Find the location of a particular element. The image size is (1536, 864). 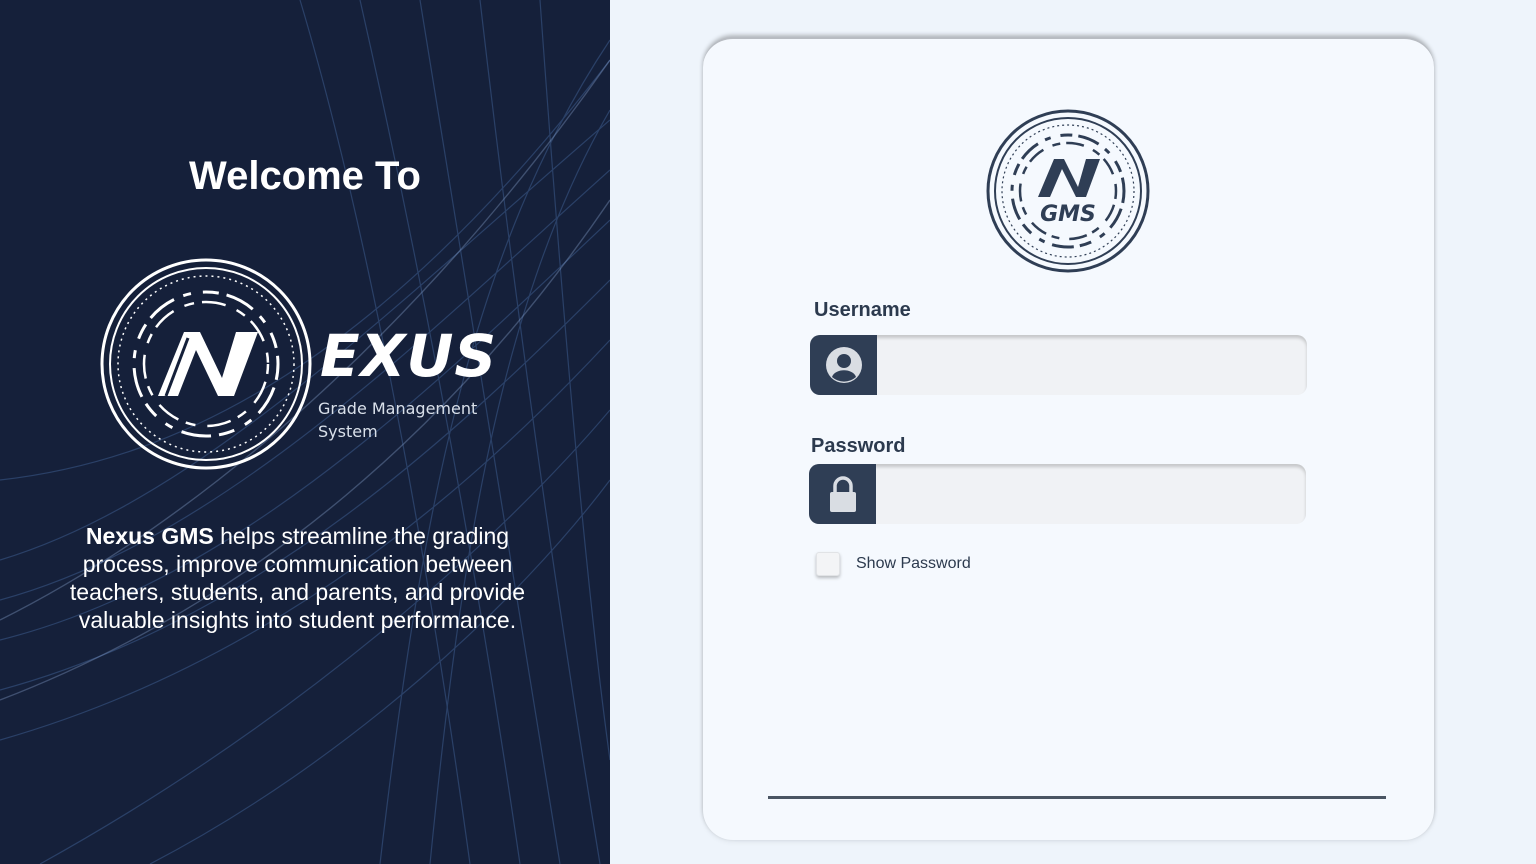

lock-icon is located at coordinates (842, 494).